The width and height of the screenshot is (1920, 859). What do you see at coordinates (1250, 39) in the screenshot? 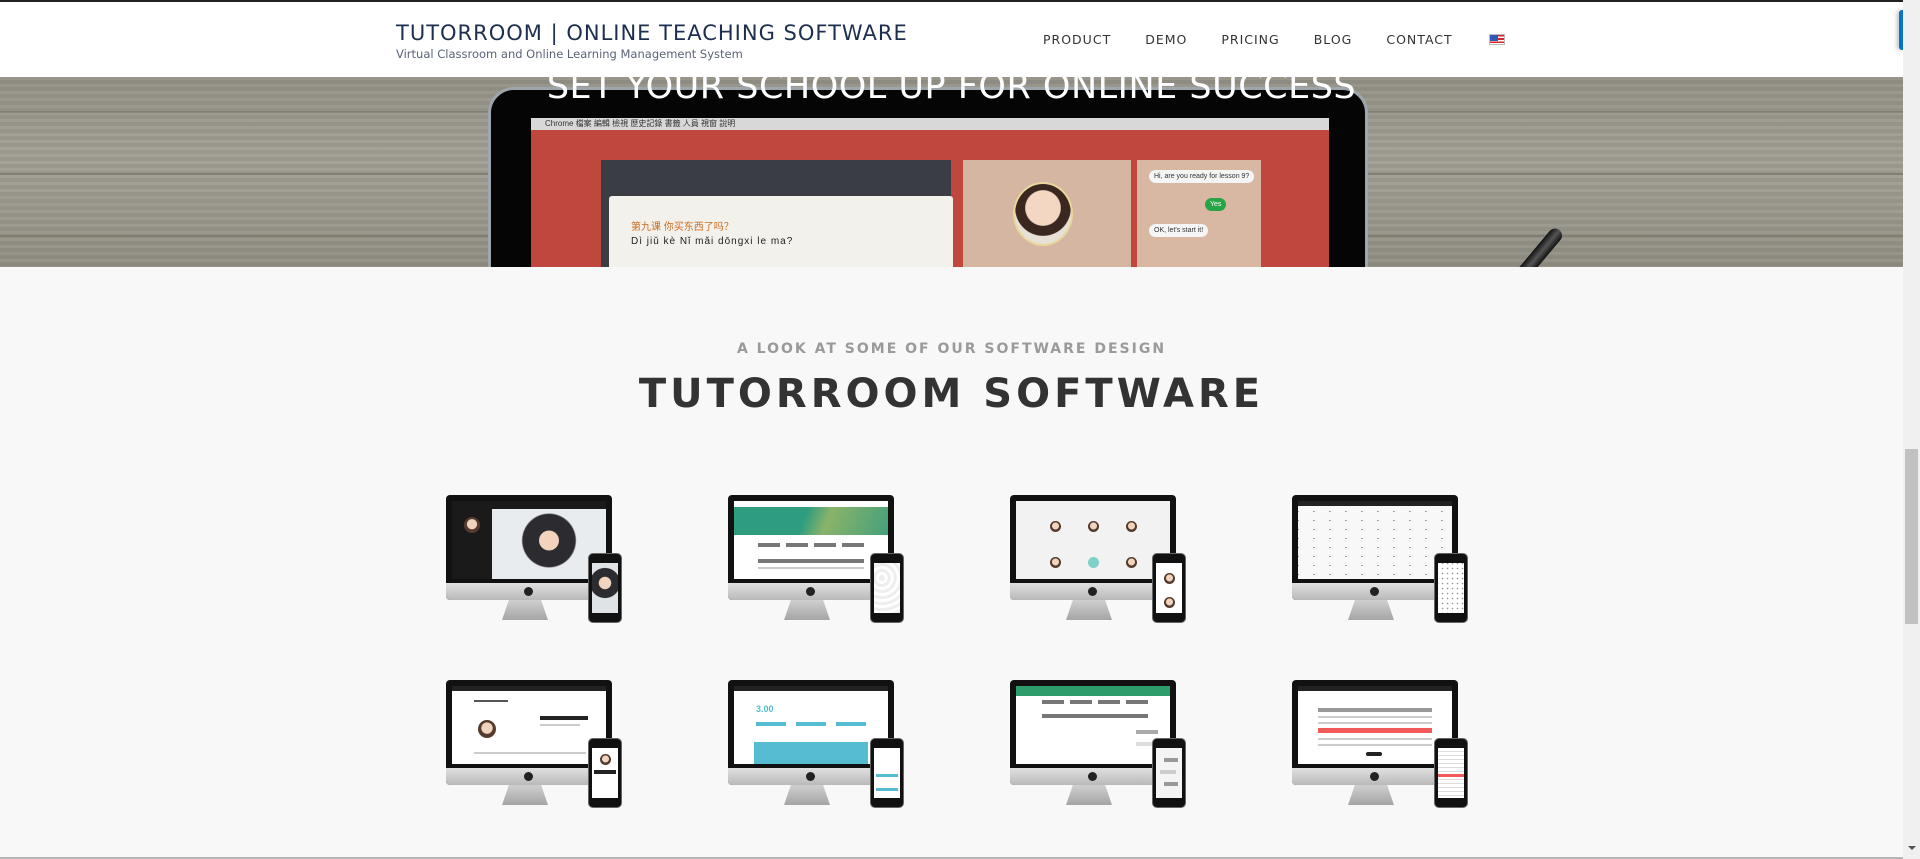
I see `nav-pricing: PRICING` at bounding box center [1250, 39].